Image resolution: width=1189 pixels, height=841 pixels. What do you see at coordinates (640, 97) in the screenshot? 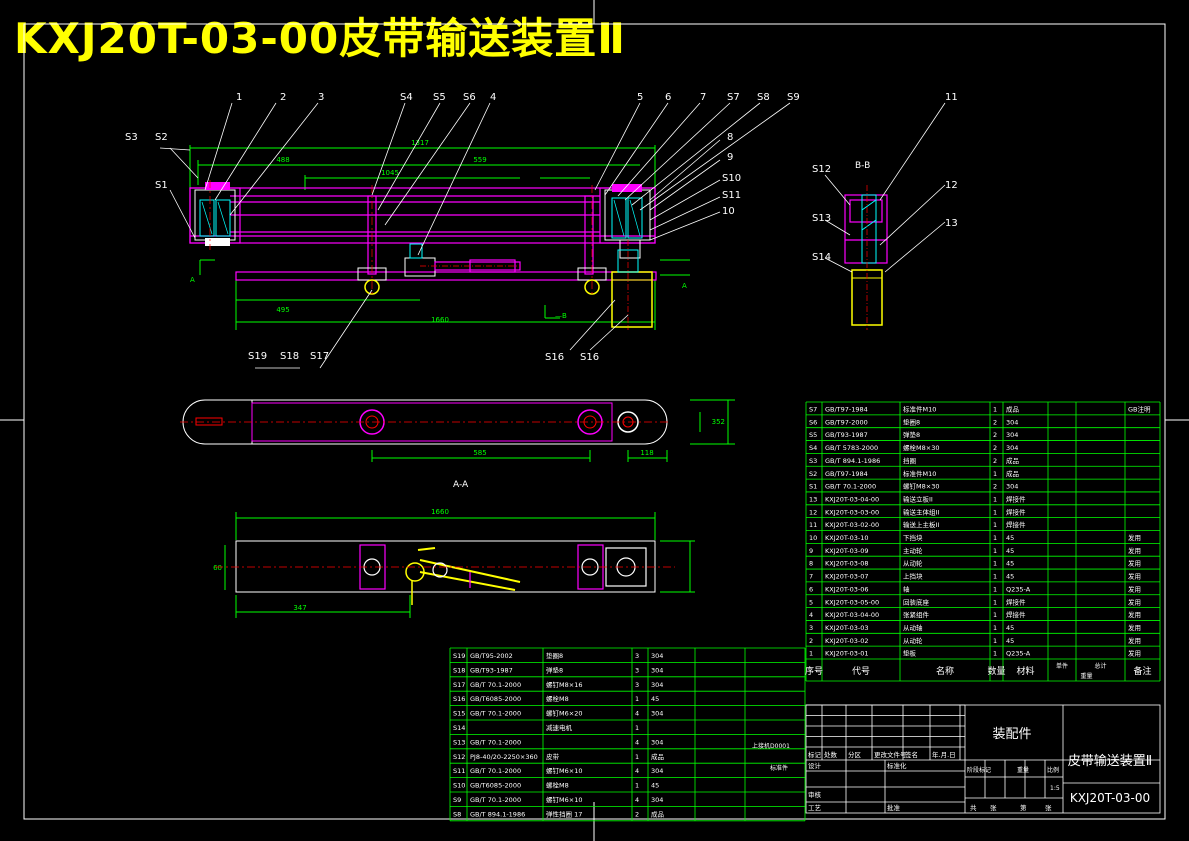
I see `balloon-5: 5` at bounding box center [640, 97].